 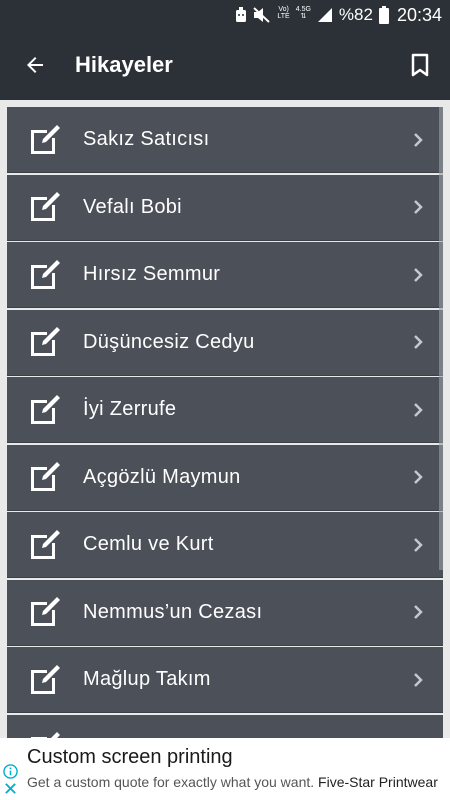 I want to click on list-item: Açgözlü Maymun, so click(x=225, y=477).